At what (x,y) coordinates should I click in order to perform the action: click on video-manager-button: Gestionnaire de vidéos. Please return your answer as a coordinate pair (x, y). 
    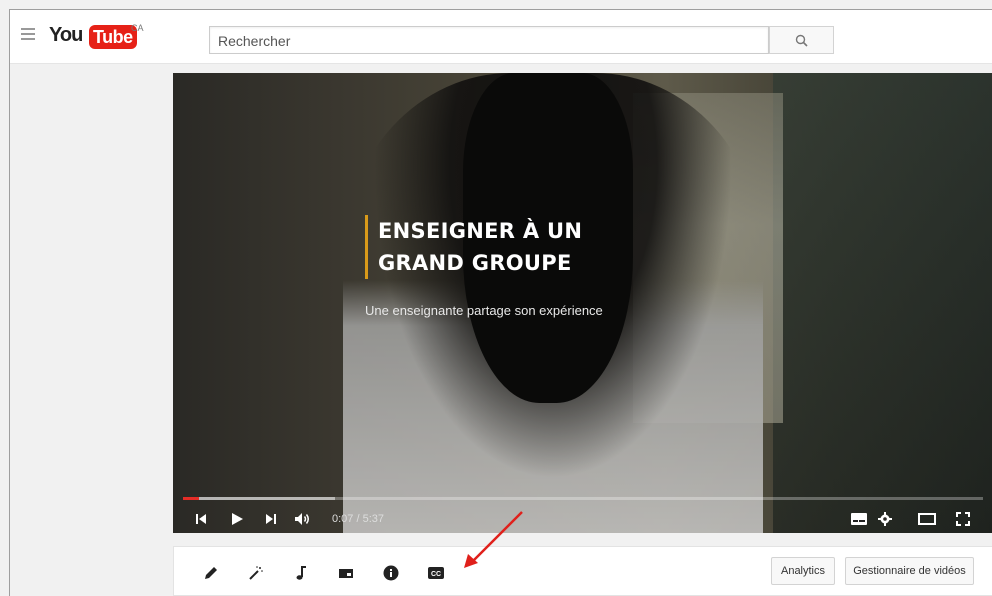
    Looking at the image, I should click on (909, 571).